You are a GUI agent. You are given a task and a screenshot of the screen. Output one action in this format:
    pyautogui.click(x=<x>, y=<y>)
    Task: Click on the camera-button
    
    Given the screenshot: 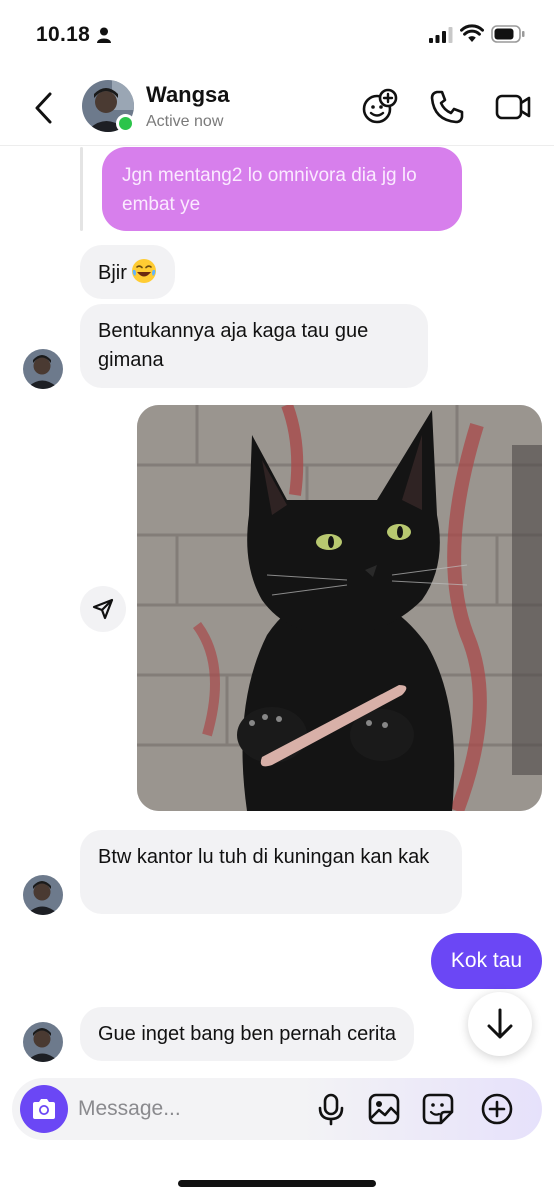 What is the action you would take?
    pyautogui.click(x=44, y=1109)
    